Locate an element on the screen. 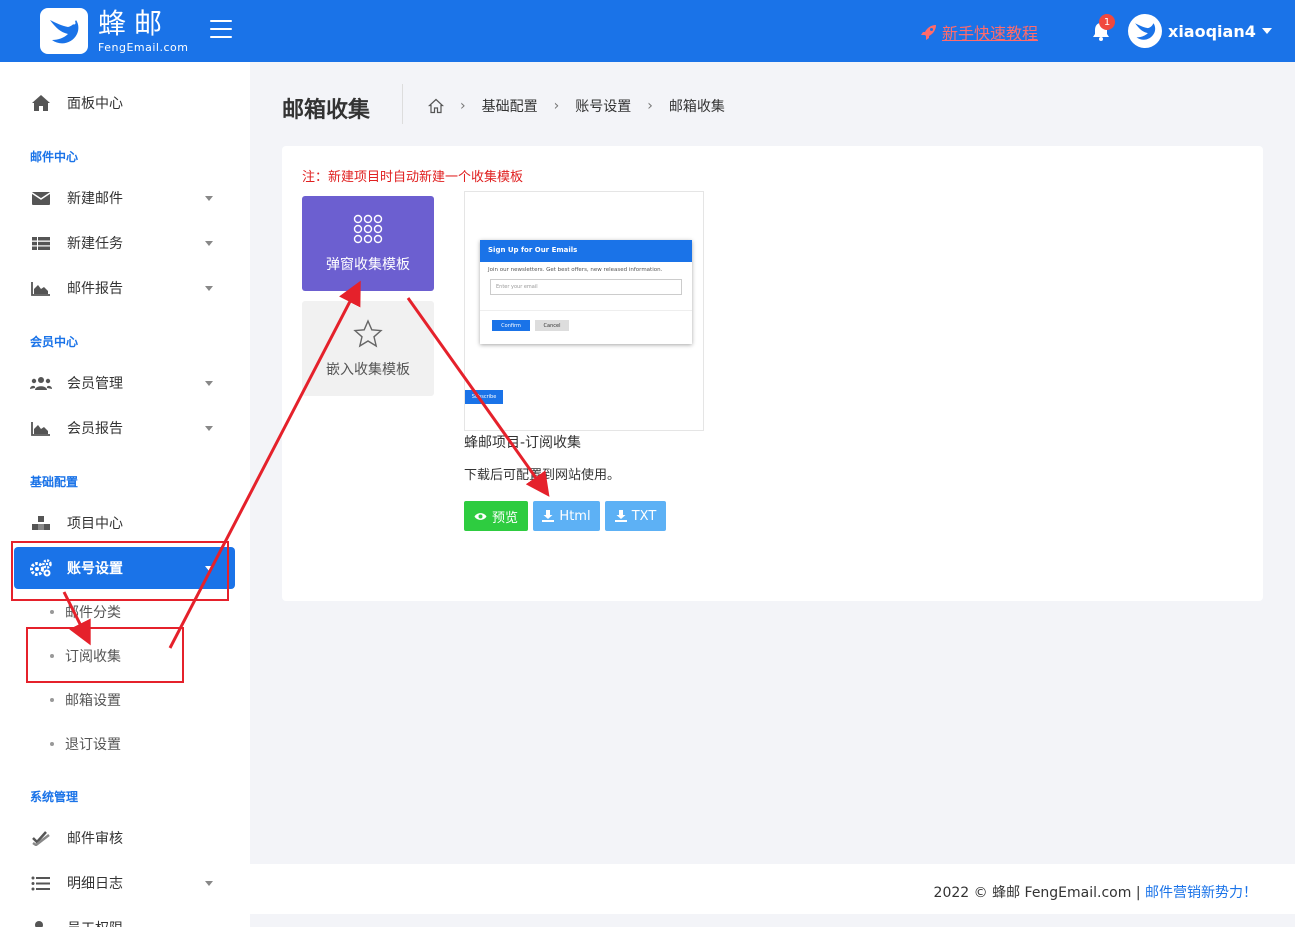 The image size is (1295, 927). area-chart-icon is located at coordinates (41, 288).